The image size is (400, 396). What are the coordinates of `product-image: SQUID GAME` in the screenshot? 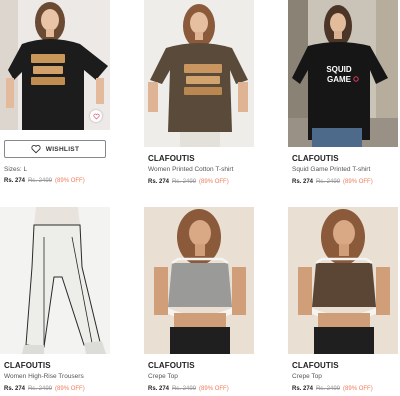 It's located at (343, 73).